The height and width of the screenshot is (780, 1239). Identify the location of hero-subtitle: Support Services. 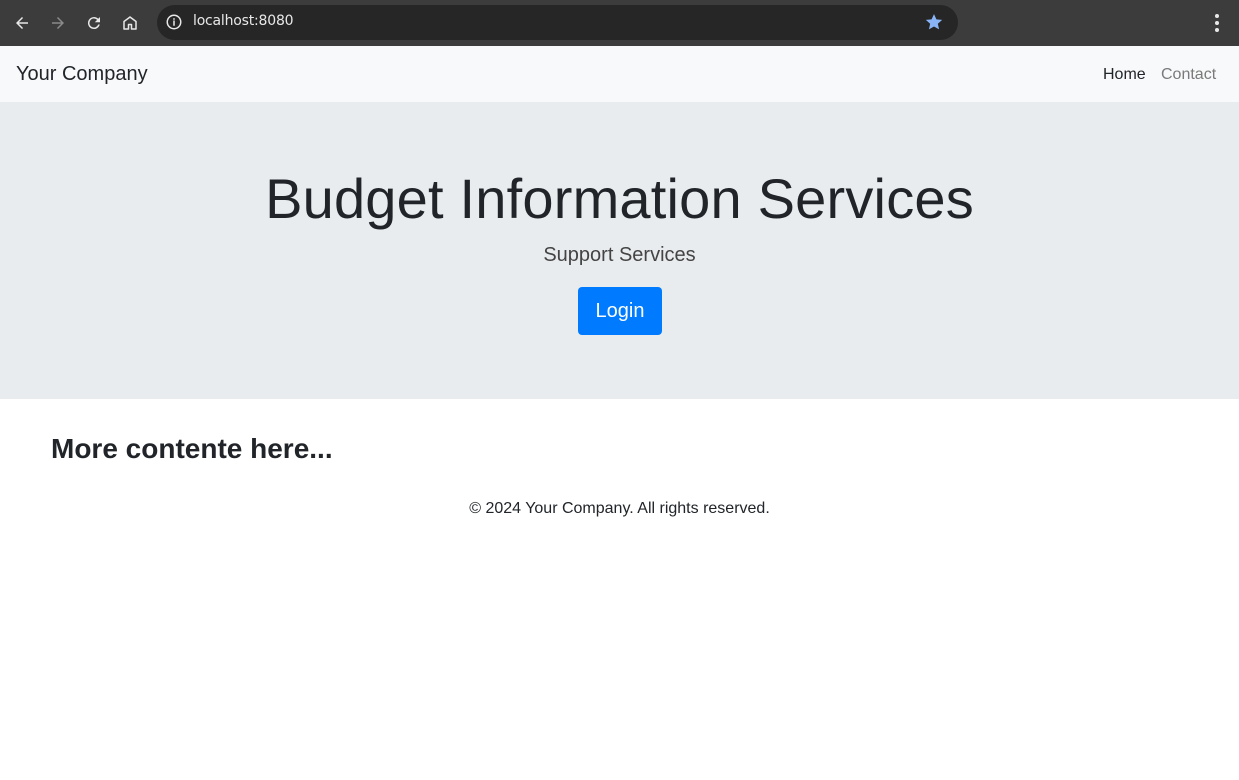
(619, 255).